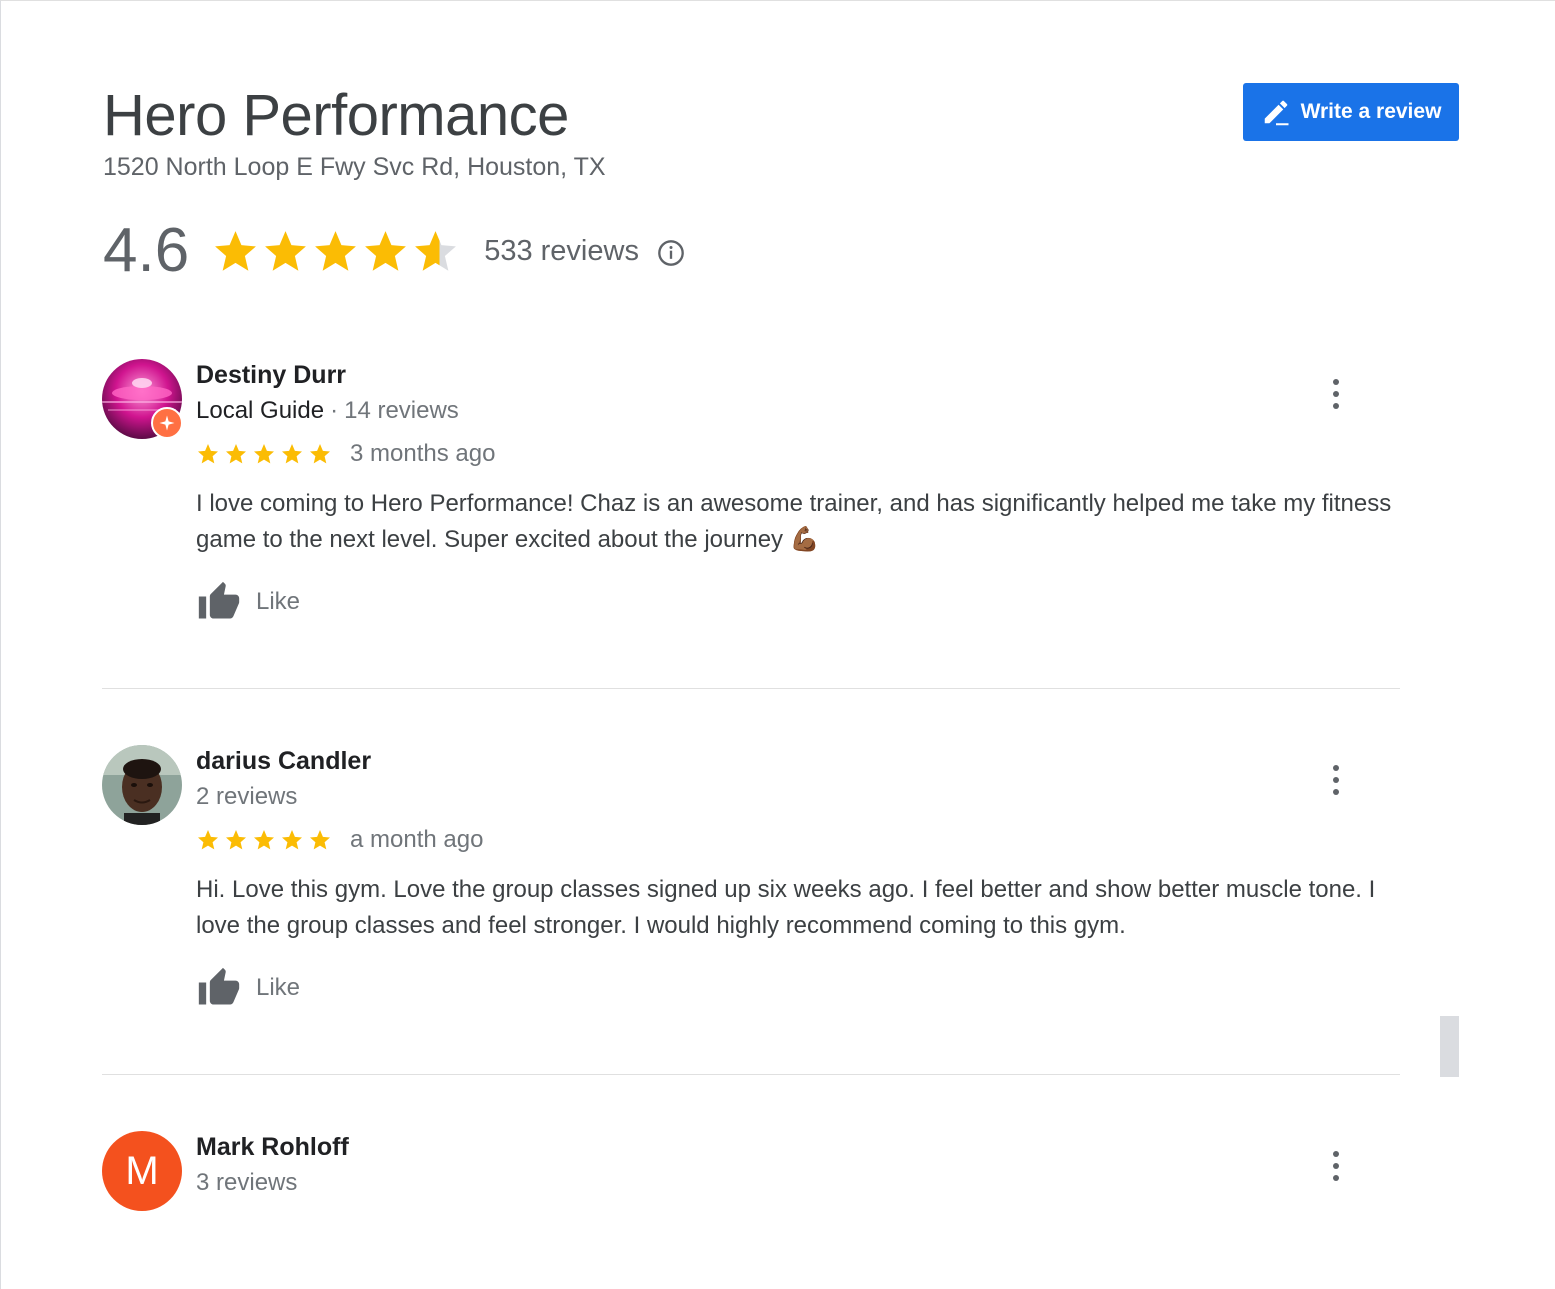 The image size is (1555, 1289). I want to click on rating-summary: 4.6 533 reviews, so click(394, 251).